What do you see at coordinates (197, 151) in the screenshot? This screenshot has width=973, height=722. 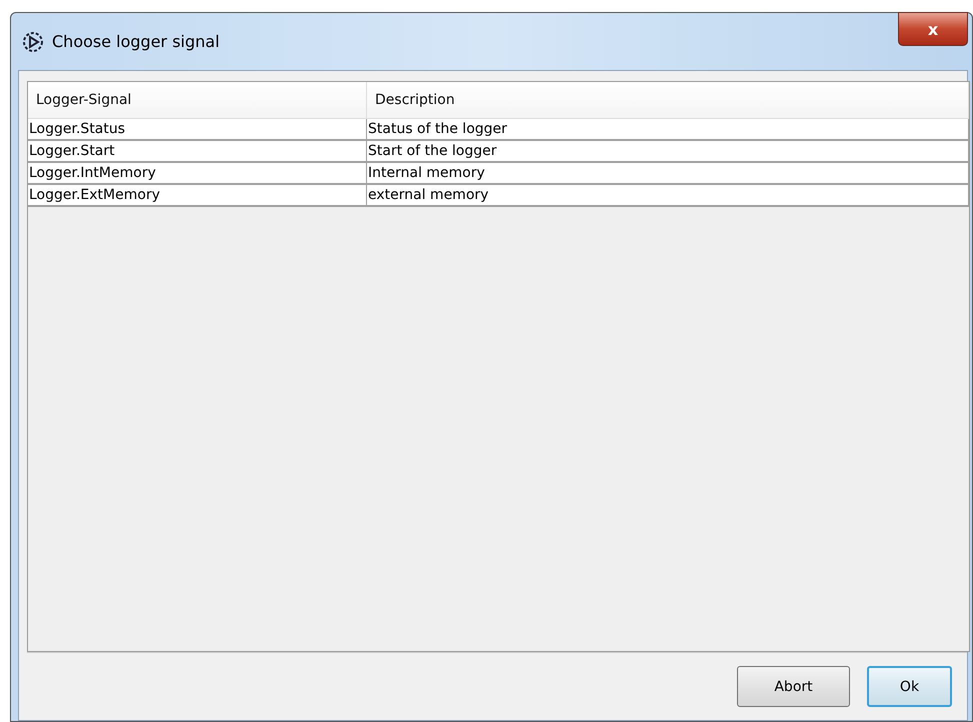 I see `table-cell: Logger.Start` at bounding box center [197, 151].